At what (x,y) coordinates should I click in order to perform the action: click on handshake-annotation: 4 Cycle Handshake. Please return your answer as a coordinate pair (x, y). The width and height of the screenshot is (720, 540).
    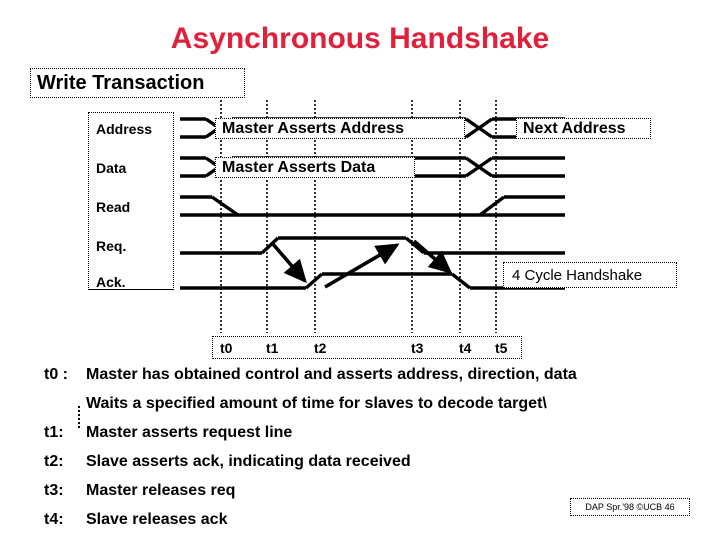
    Looking at the image, I should click on (590, 275).